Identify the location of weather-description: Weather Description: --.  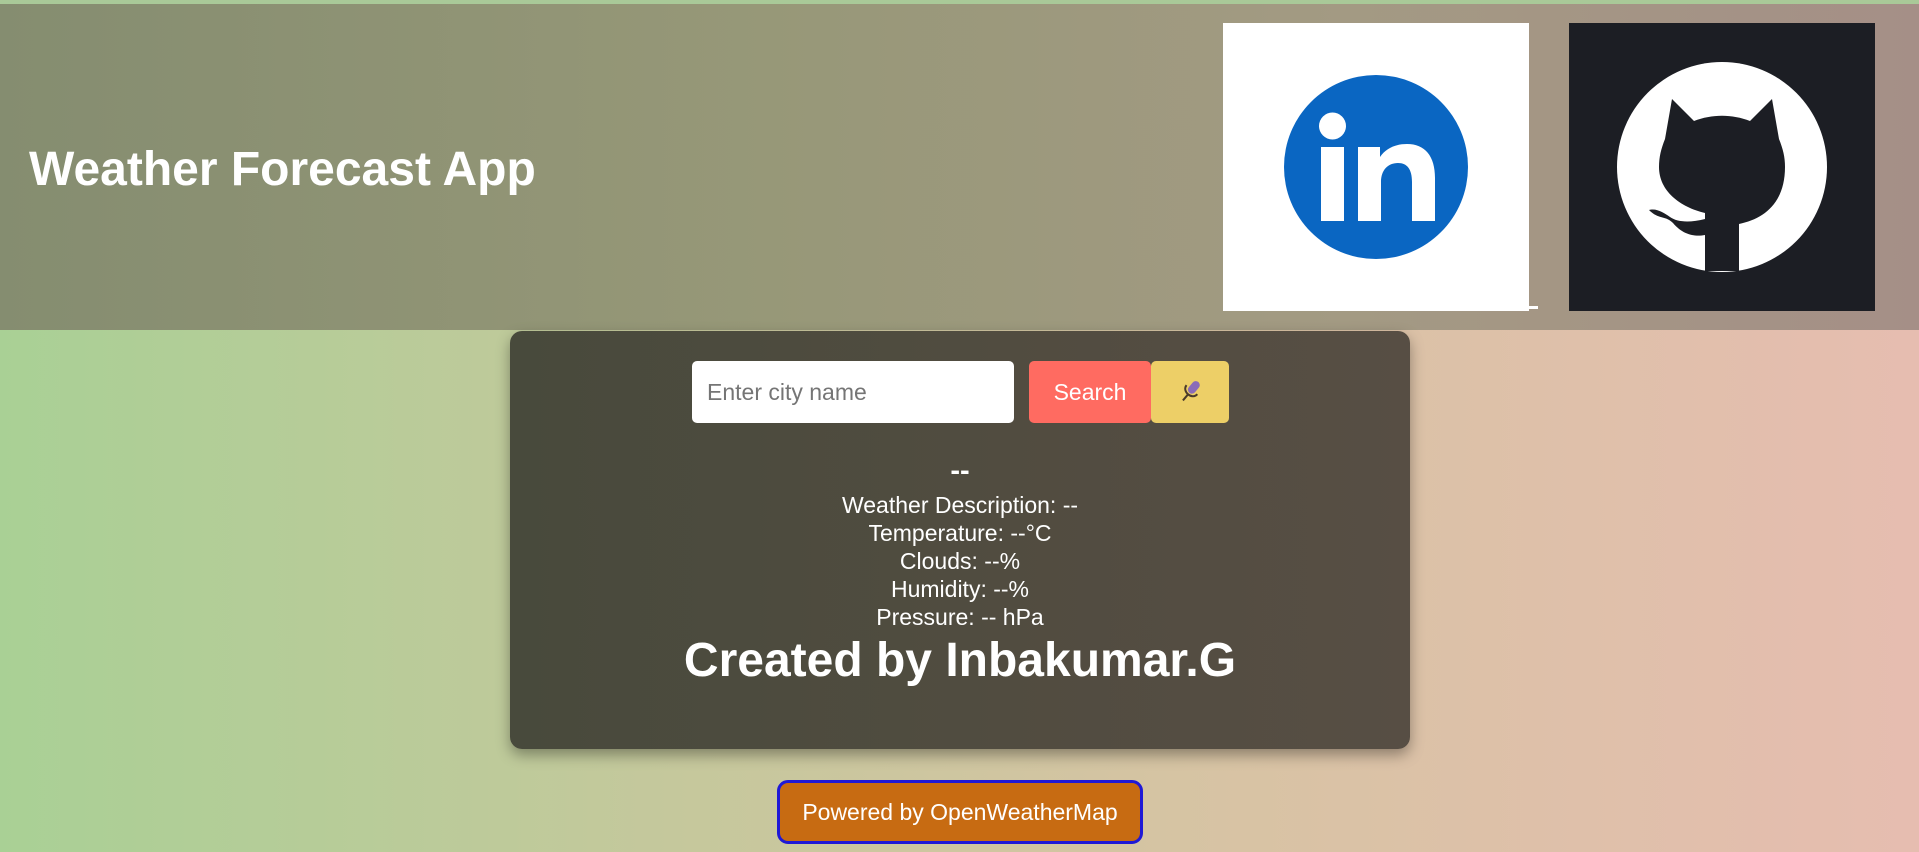
(960, 505).